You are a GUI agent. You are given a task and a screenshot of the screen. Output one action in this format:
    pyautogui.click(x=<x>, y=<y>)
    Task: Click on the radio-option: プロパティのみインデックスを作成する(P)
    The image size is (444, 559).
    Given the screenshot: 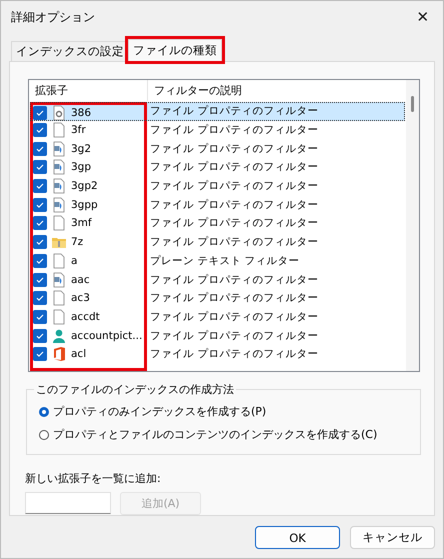 What is the action you would take?
    pyautogui.click(x=224, y=412)
    